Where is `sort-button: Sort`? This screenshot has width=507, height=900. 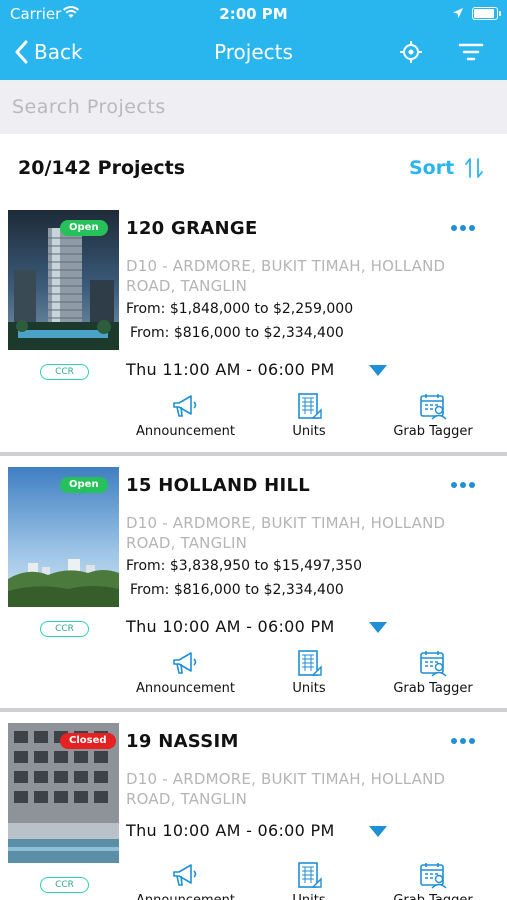 sort-button: Sort is located at coordinates (446, 168).